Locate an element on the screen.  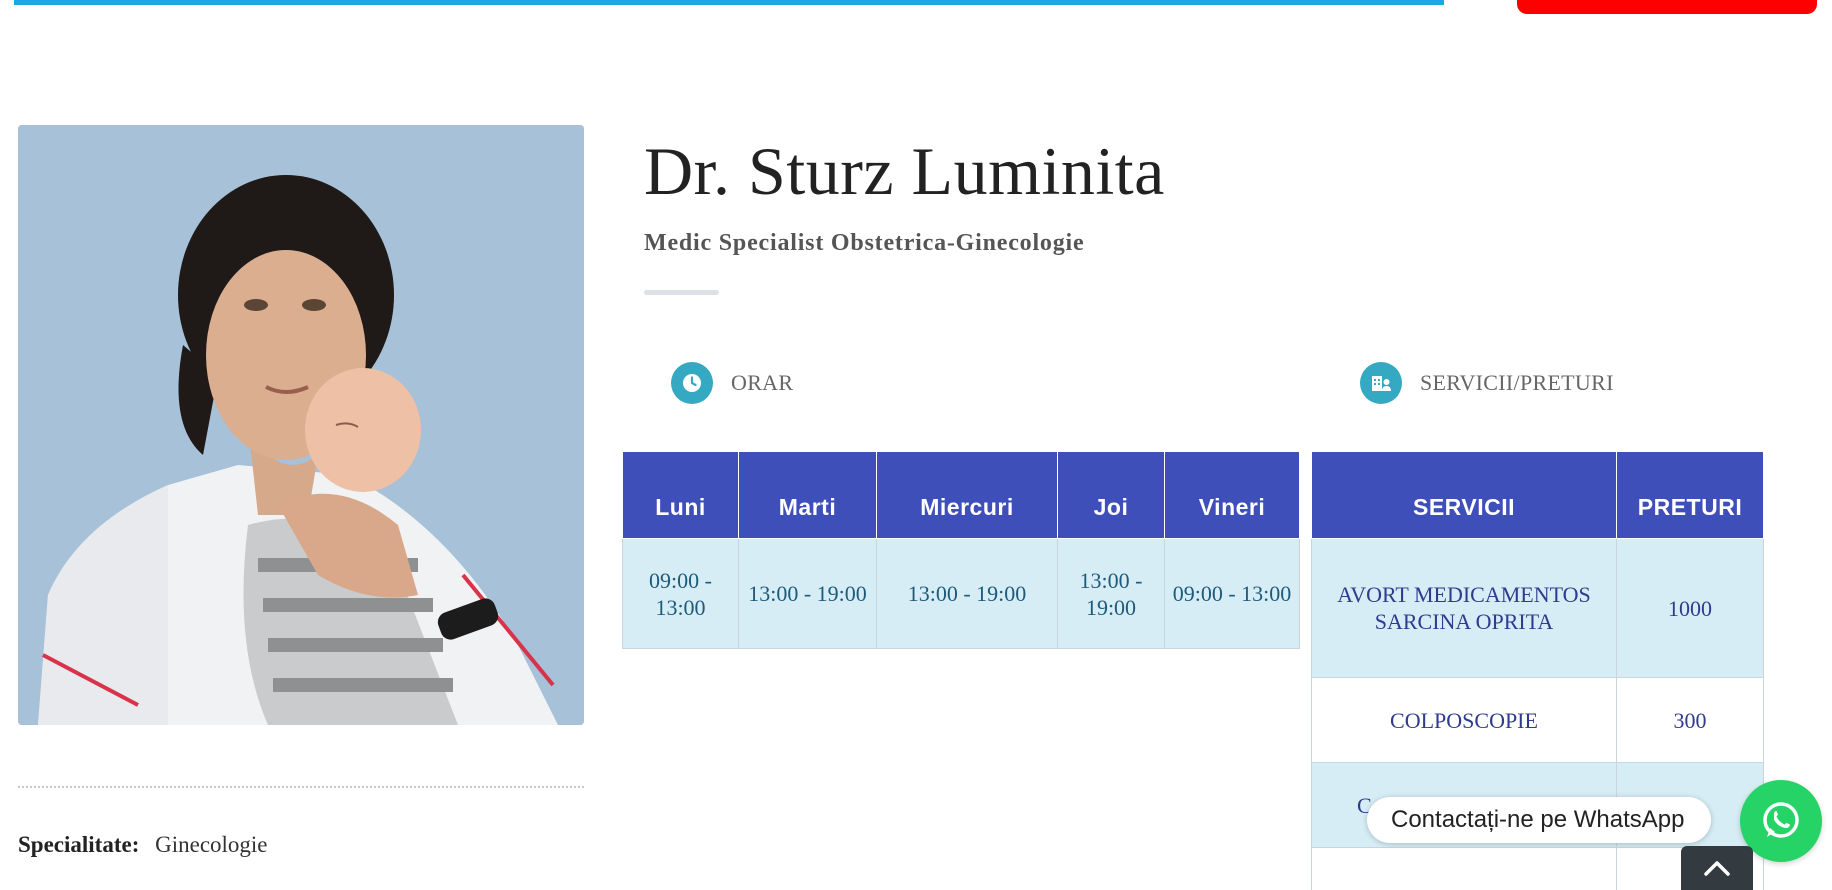
doctor-name: Dr. Sturz Luminita is located at coordinates (904, 171).